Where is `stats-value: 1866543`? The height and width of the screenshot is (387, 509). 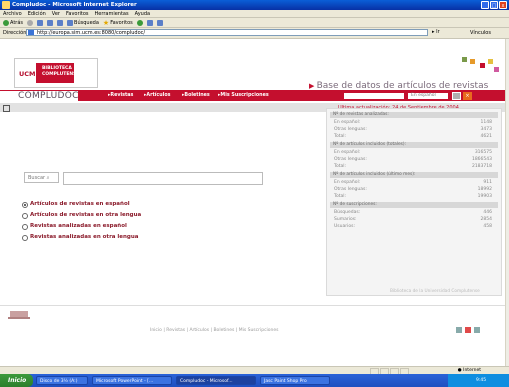
stats-value: 1866543 is located at coordinates (481, 159).